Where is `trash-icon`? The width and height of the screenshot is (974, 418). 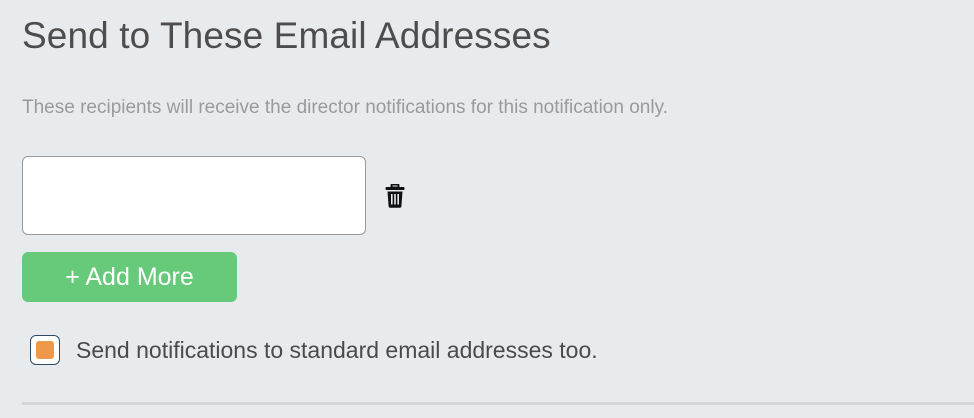 trash-icon is located at coordinates (395, 196).